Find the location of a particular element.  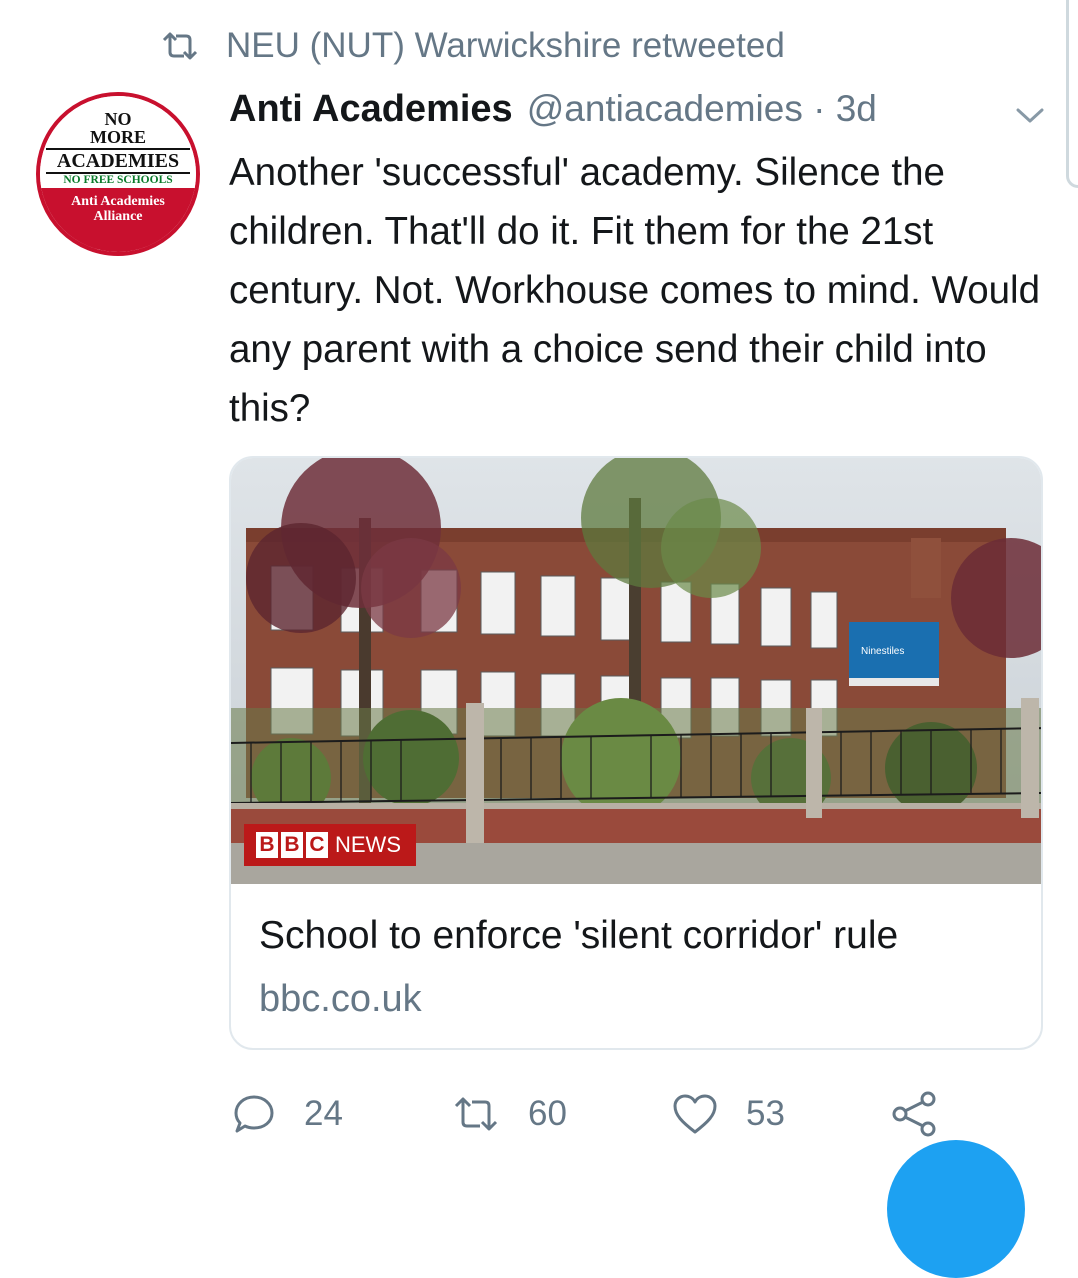

avatar-text-anti-academies: Anti Academies is located at coordinates (118, 201).